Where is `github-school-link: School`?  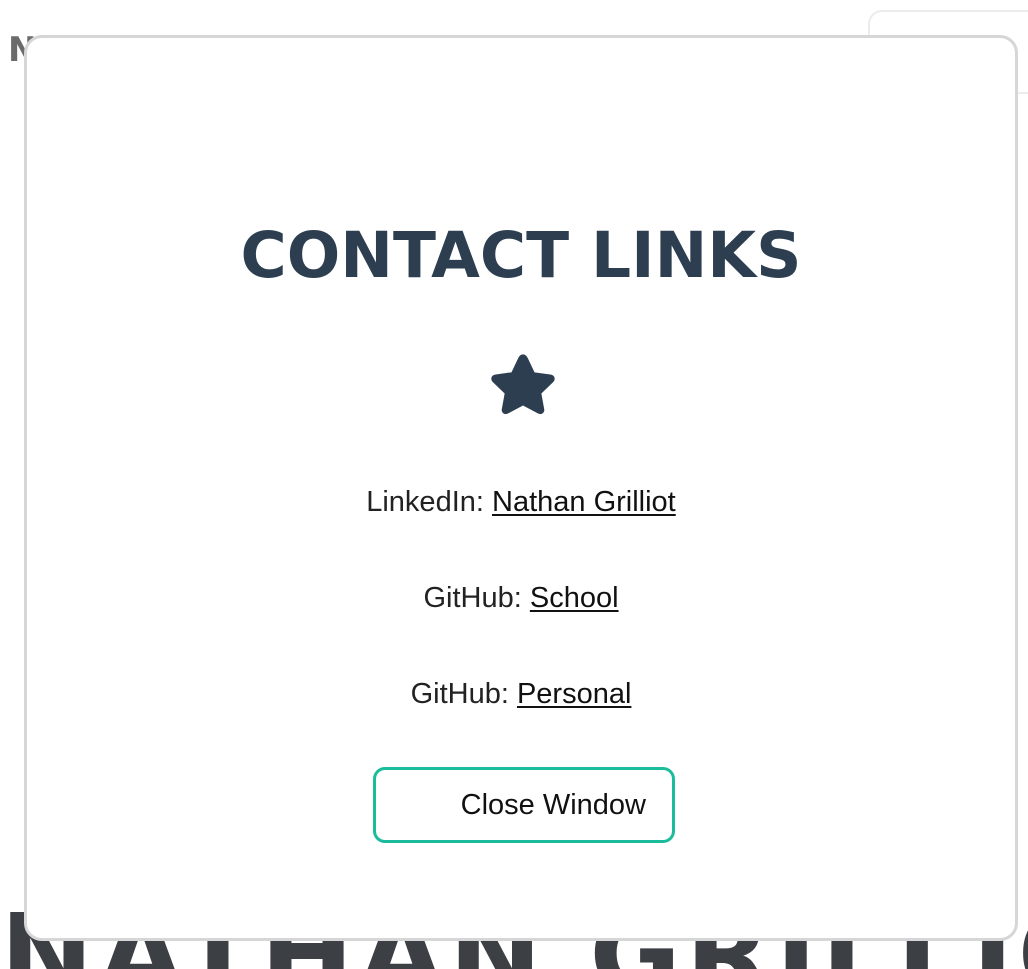 github-school-link: School is located at coordinates (574, 598).